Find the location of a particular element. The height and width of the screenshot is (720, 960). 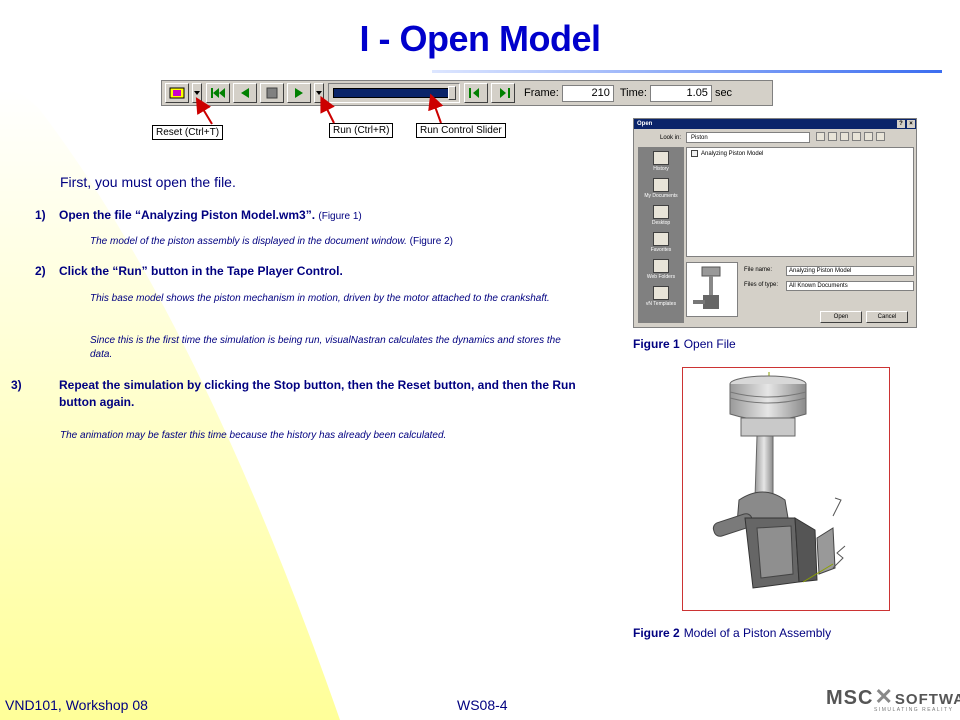

frame-field: 210 is located at coordinates (587, 93).